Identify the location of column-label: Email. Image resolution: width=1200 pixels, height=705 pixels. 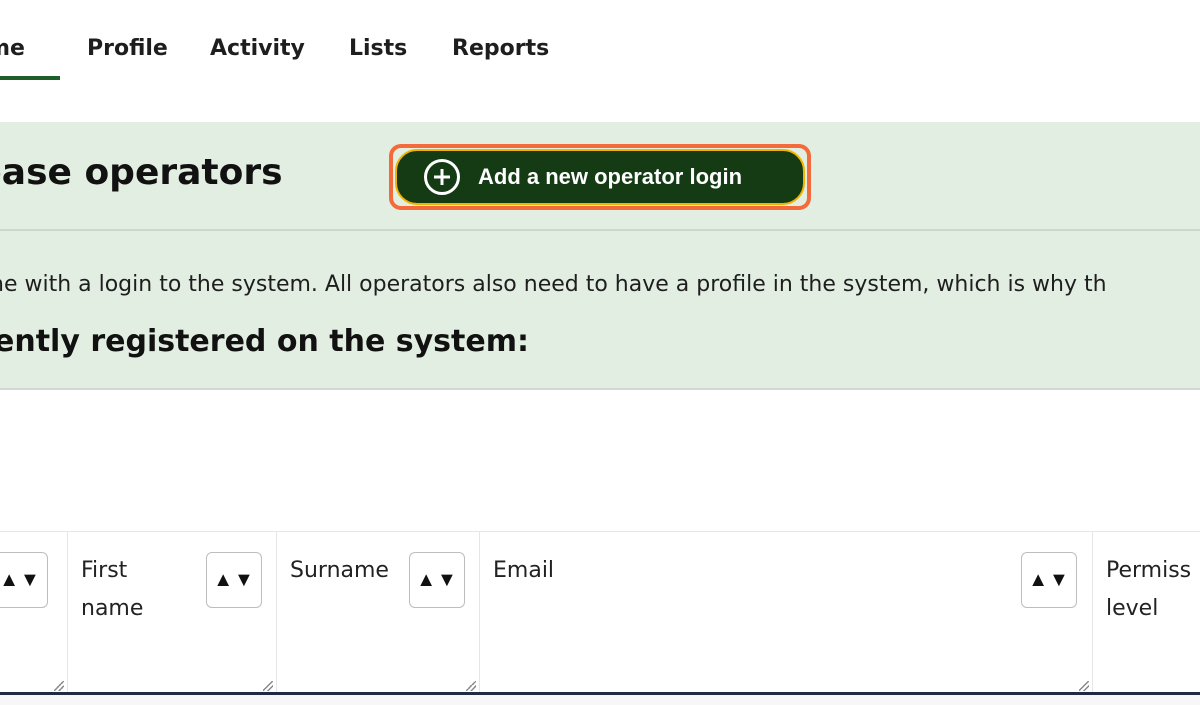
(524, 570).